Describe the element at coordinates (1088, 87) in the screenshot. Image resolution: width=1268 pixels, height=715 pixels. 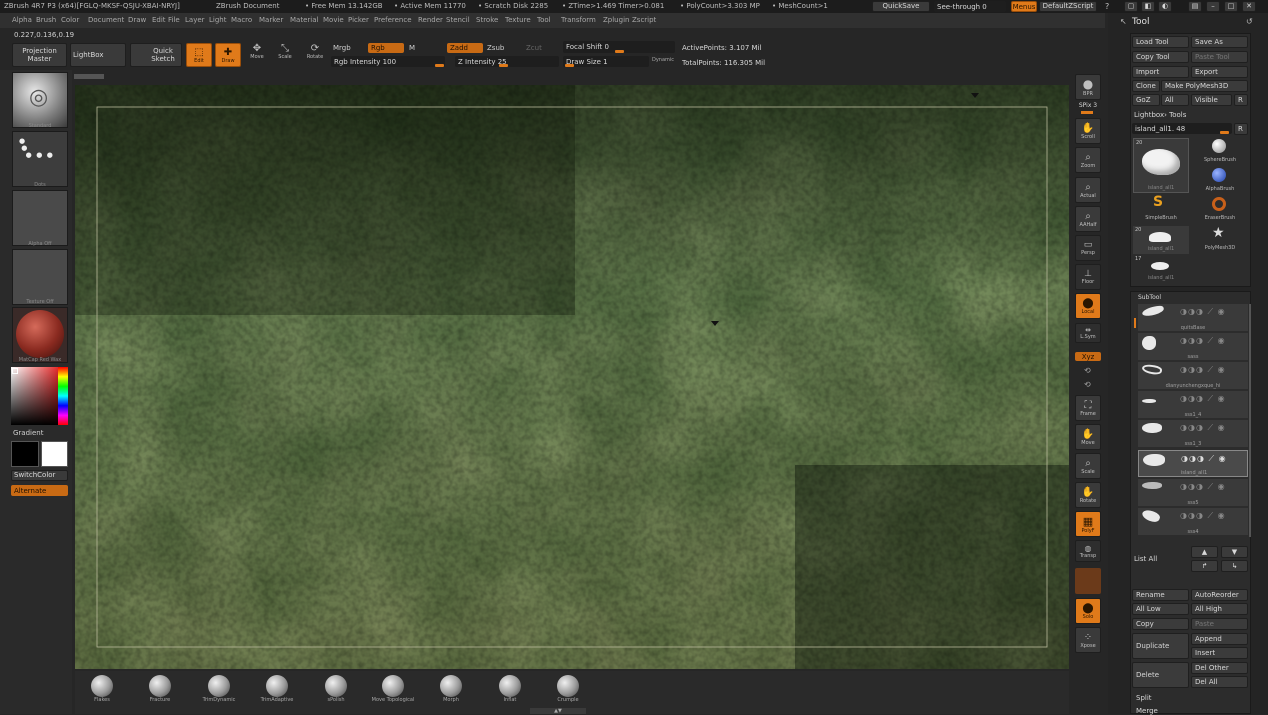
I see `bpr-button: ● BPR` at that location.